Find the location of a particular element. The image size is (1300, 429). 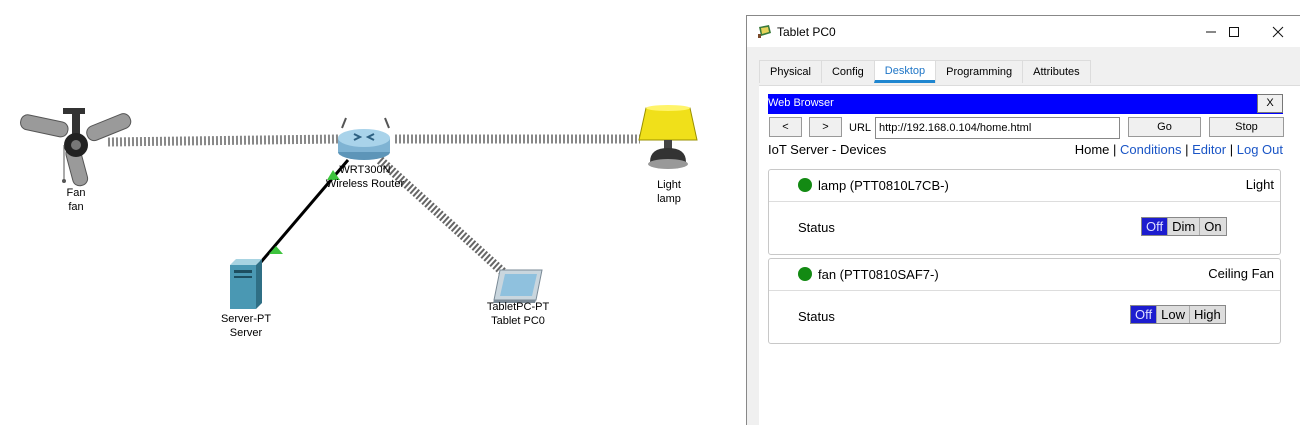

packet-tracer-icon is located at coordinates (764, 31).